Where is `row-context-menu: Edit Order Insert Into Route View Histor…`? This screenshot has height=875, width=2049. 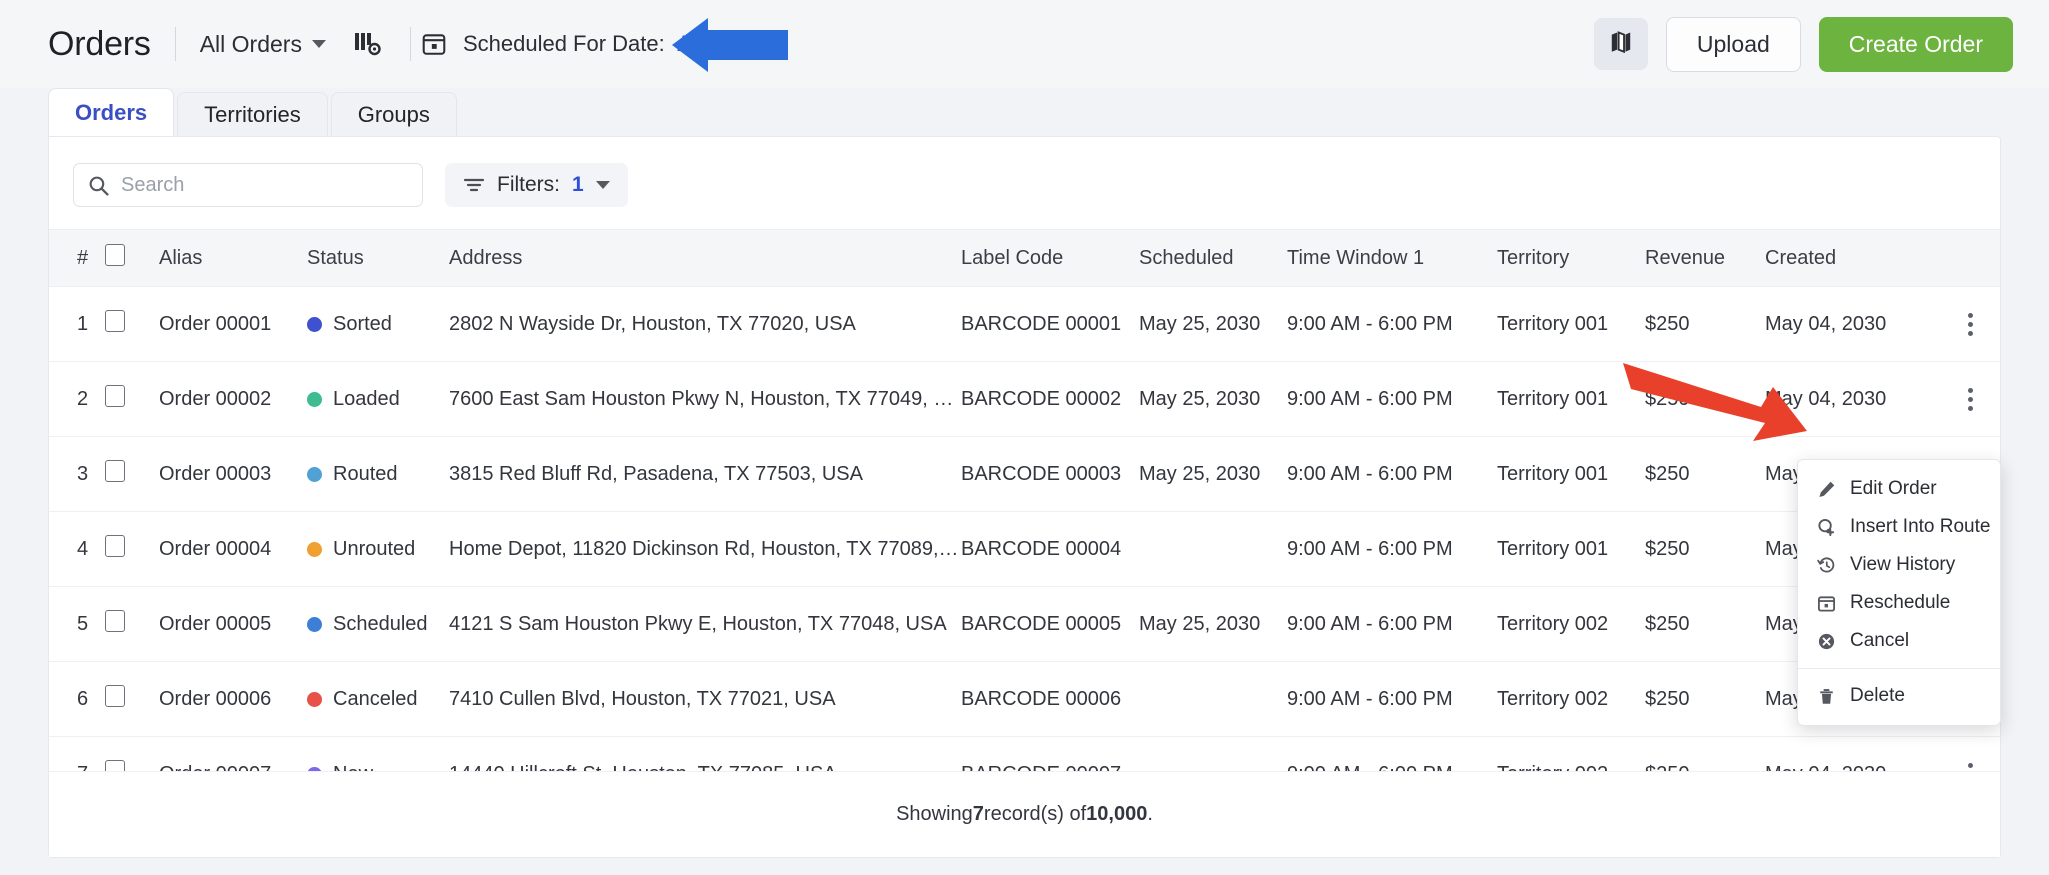
row-context-menu: Edit Order Insert Into Route View Histor… is located at coordinates (1899, 592).